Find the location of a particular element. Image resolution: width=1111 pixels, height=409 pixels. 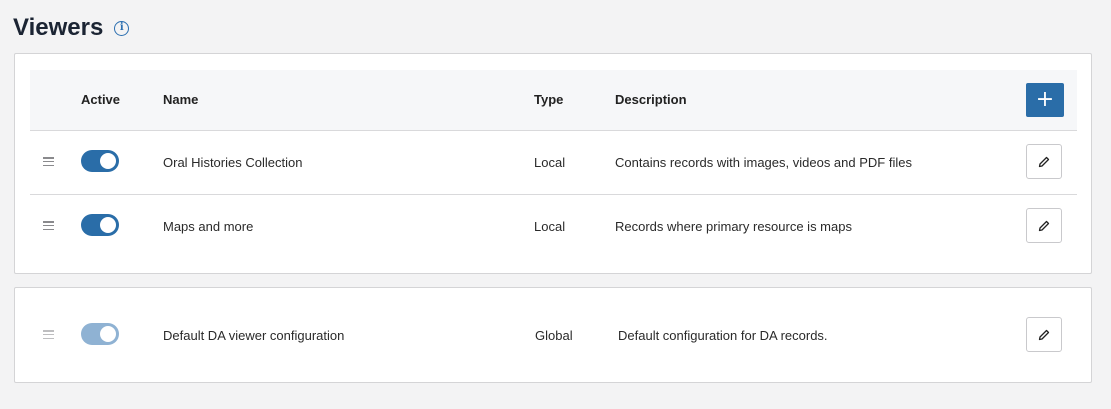

table-header: Active Name Type Description + is located at coordinates (553, 100).